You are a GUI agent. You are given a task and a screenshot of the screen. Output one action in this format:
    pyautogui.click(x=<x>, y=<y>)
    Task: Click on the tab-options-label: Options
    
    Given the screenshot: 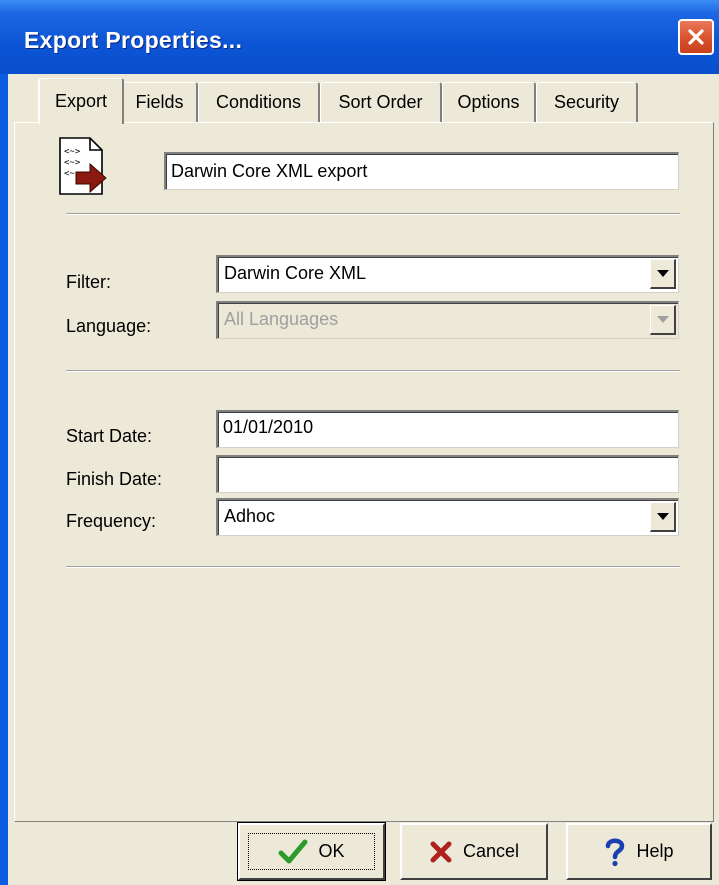 What is the action you would take?
    pyautogui.click(x=488, y=102)
    